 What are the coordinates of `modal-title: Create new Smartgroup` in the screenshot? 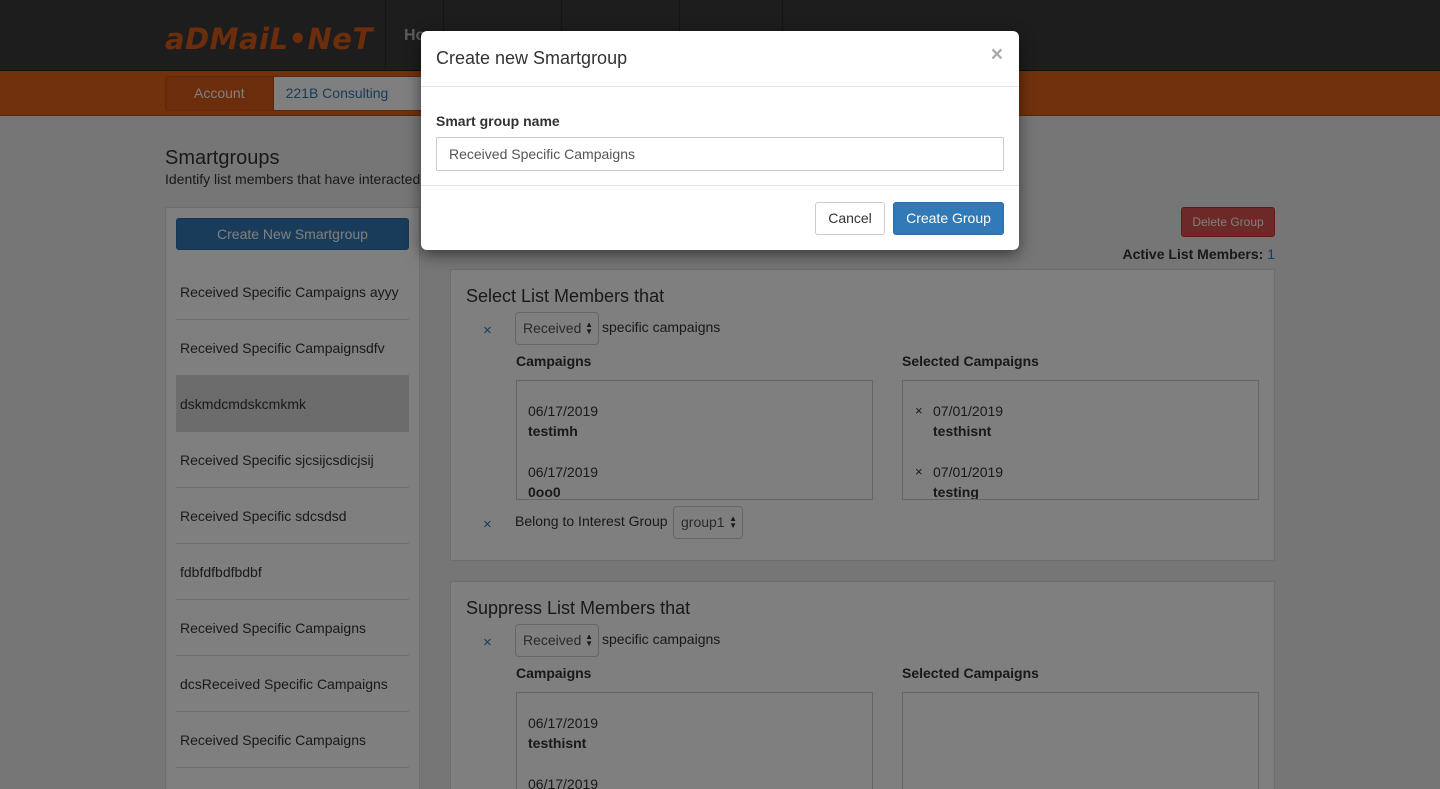 It's located at (532, 58).